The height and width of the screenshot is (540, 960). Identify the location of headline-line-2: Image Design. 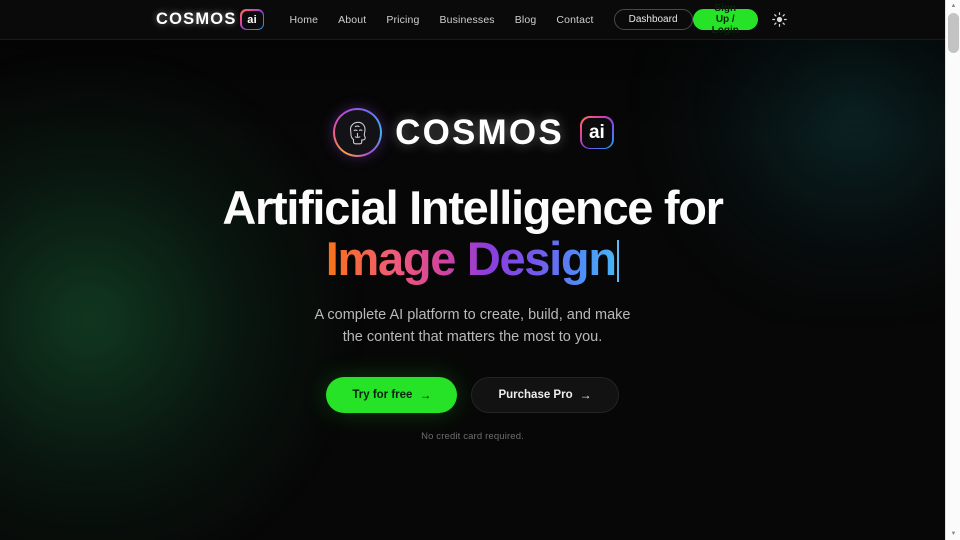
(471, 258).